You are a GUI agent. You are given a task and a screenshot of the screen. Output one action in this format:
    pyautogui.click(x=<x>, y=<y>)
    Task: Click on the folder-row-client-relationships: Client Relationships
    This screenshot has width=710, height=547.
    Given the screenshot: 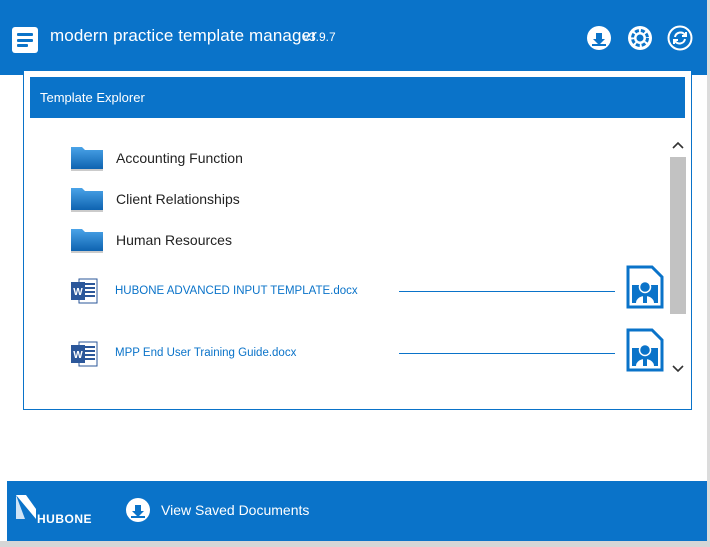 What is the action you would take?
    pyautogui.click(x=349, y=198)
    